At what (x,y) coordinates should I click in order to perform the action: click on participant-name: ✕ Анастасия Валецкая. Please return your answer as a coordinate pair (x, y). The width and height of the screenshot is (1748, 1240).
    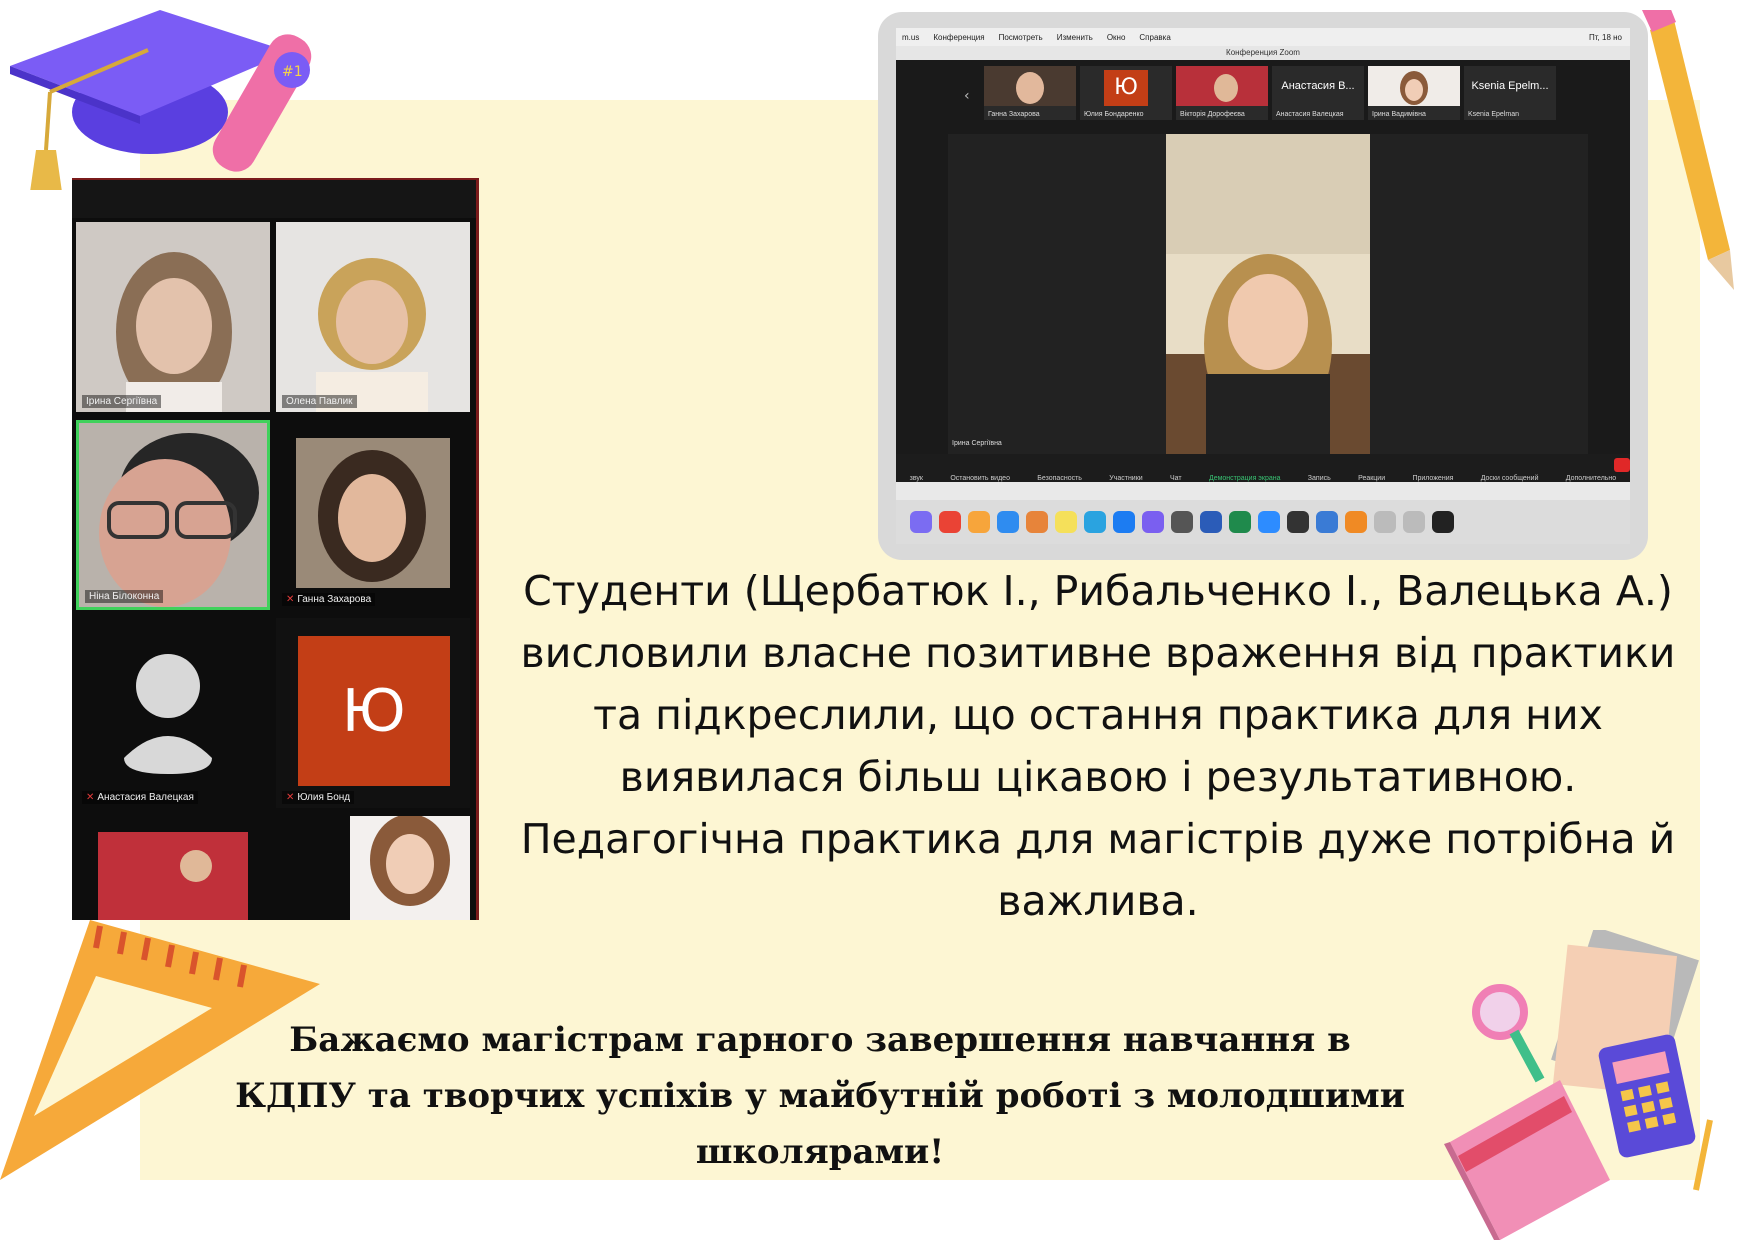
    Looking at the image, I should click on (140, 797).